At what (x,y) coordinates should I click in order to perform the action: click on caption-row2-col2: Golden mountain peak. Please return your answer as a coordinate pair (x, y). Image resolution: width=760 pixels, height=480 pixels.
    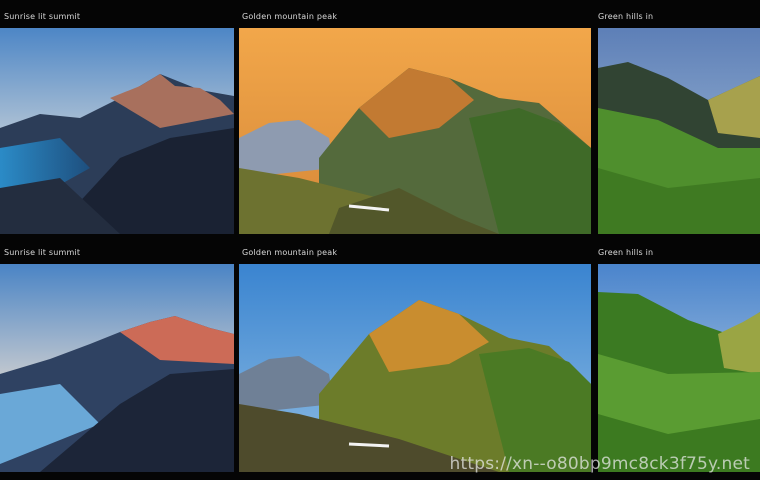
    Looking at the image, I should click on (290, 252).